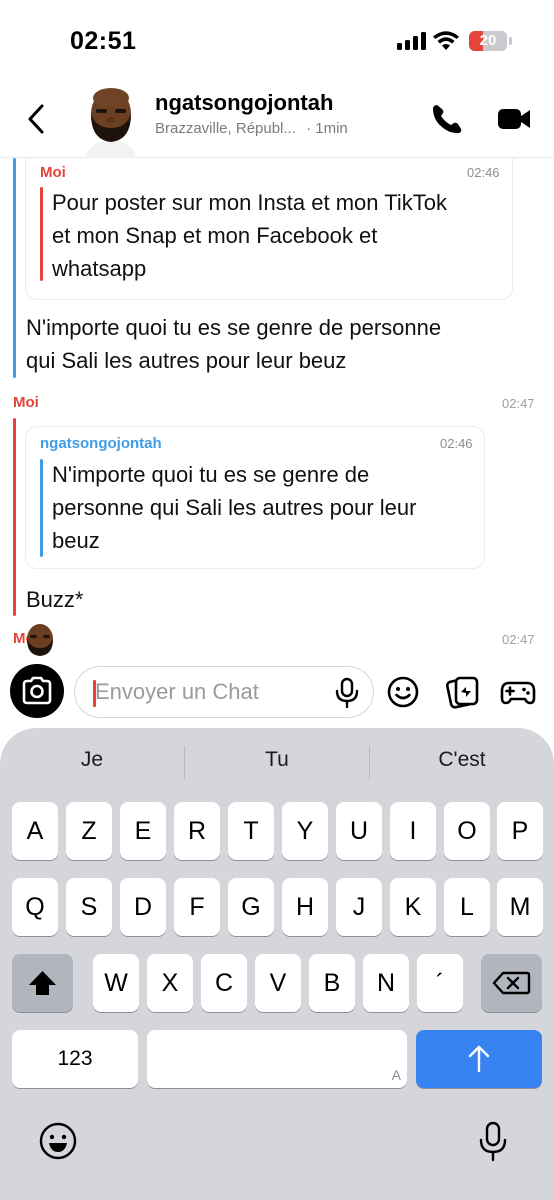  What do you see at coordinates (170, 983) in the screenshot?
I see `key-x: X` at bounding box center [170, 983].